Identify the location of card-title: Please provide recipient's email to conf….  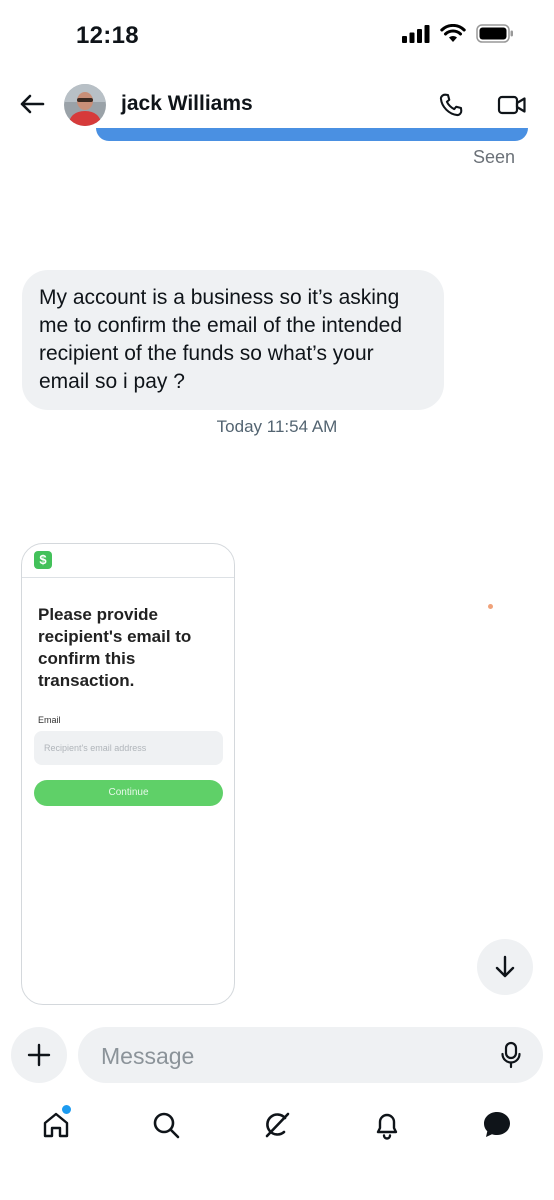
(115, 647).